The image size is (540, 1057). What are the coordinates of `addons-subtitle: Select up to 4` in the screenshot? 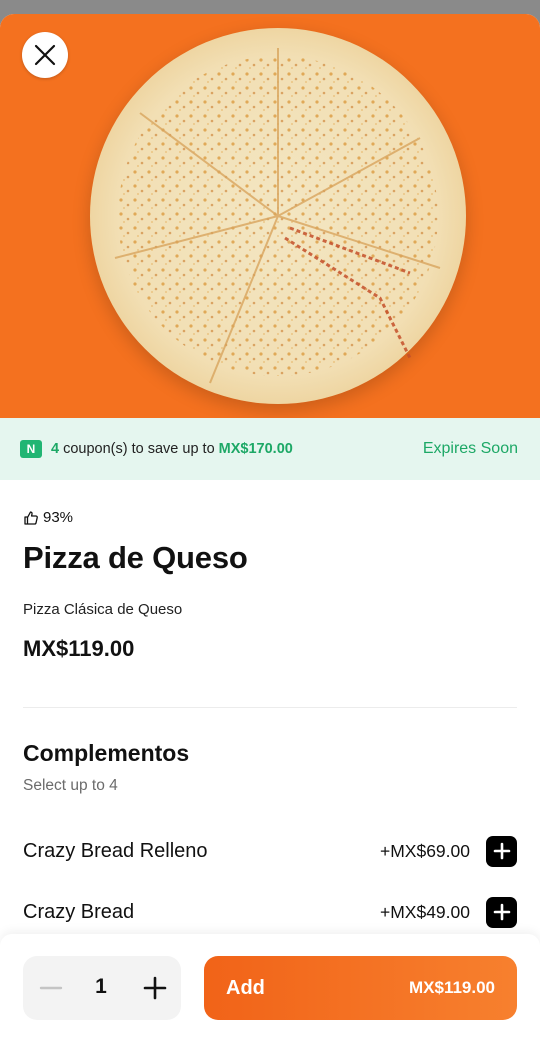 It's located at (70, 785).